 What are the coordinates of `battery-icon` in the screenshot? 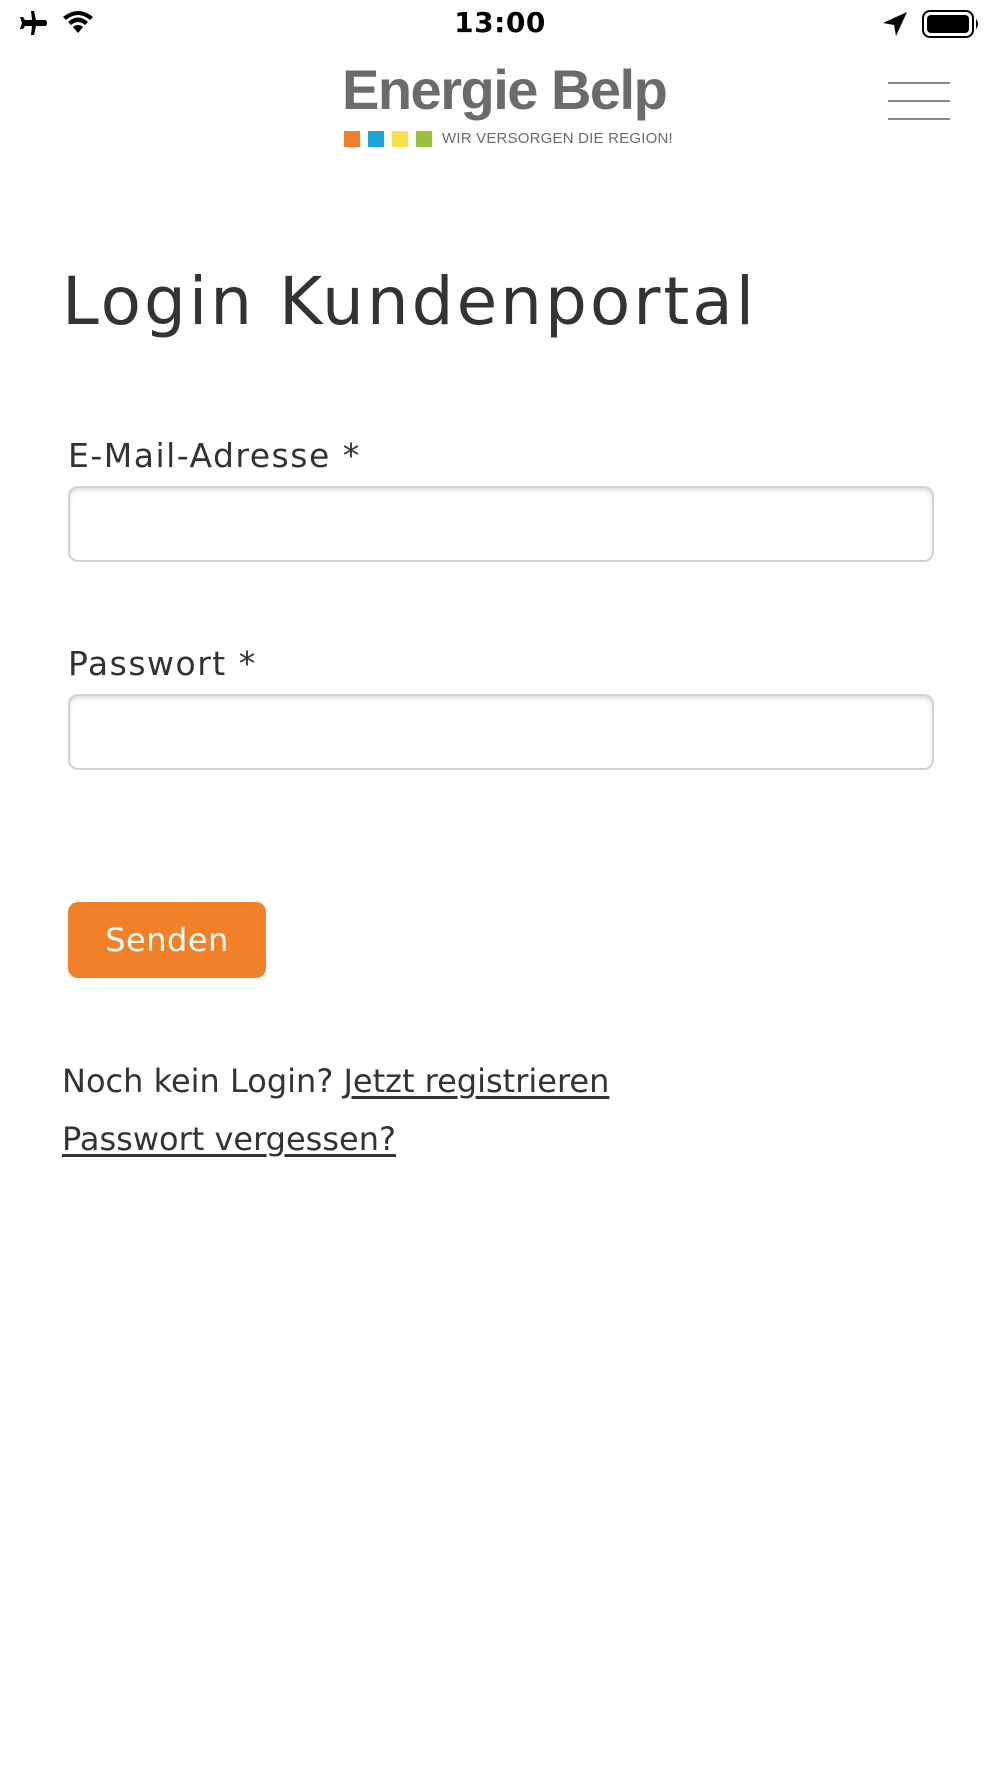 It's located at (951, 26).